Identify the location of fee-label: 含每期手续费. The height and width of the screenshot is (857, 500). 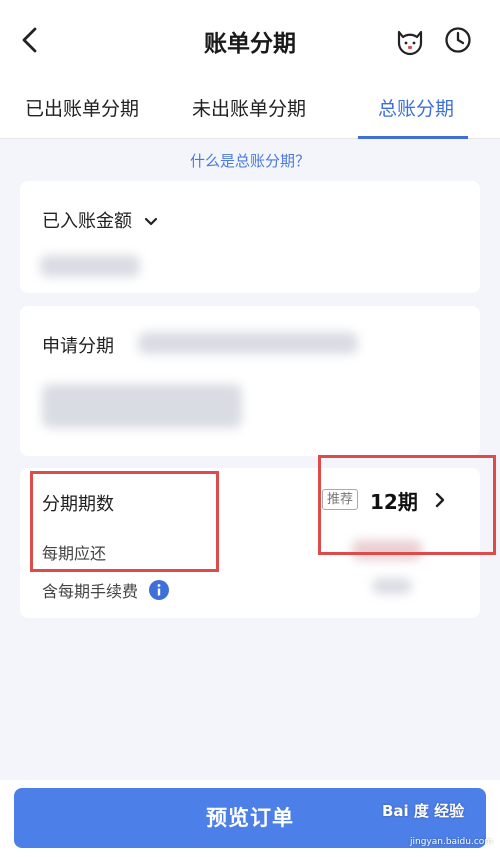
(90, 591).